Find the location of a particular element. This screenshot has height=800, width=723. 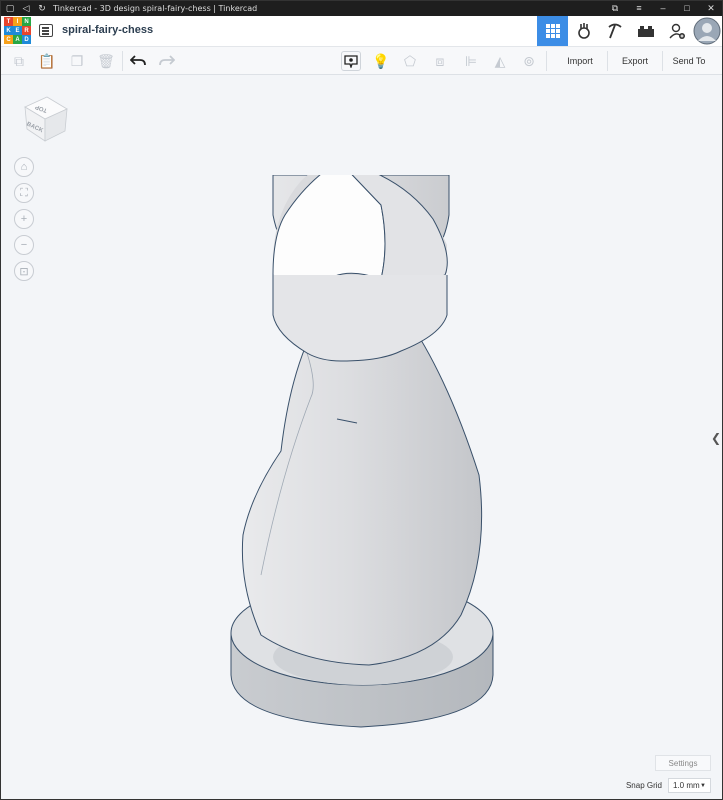

logo-cell: I is located at coordinates (17, 21).